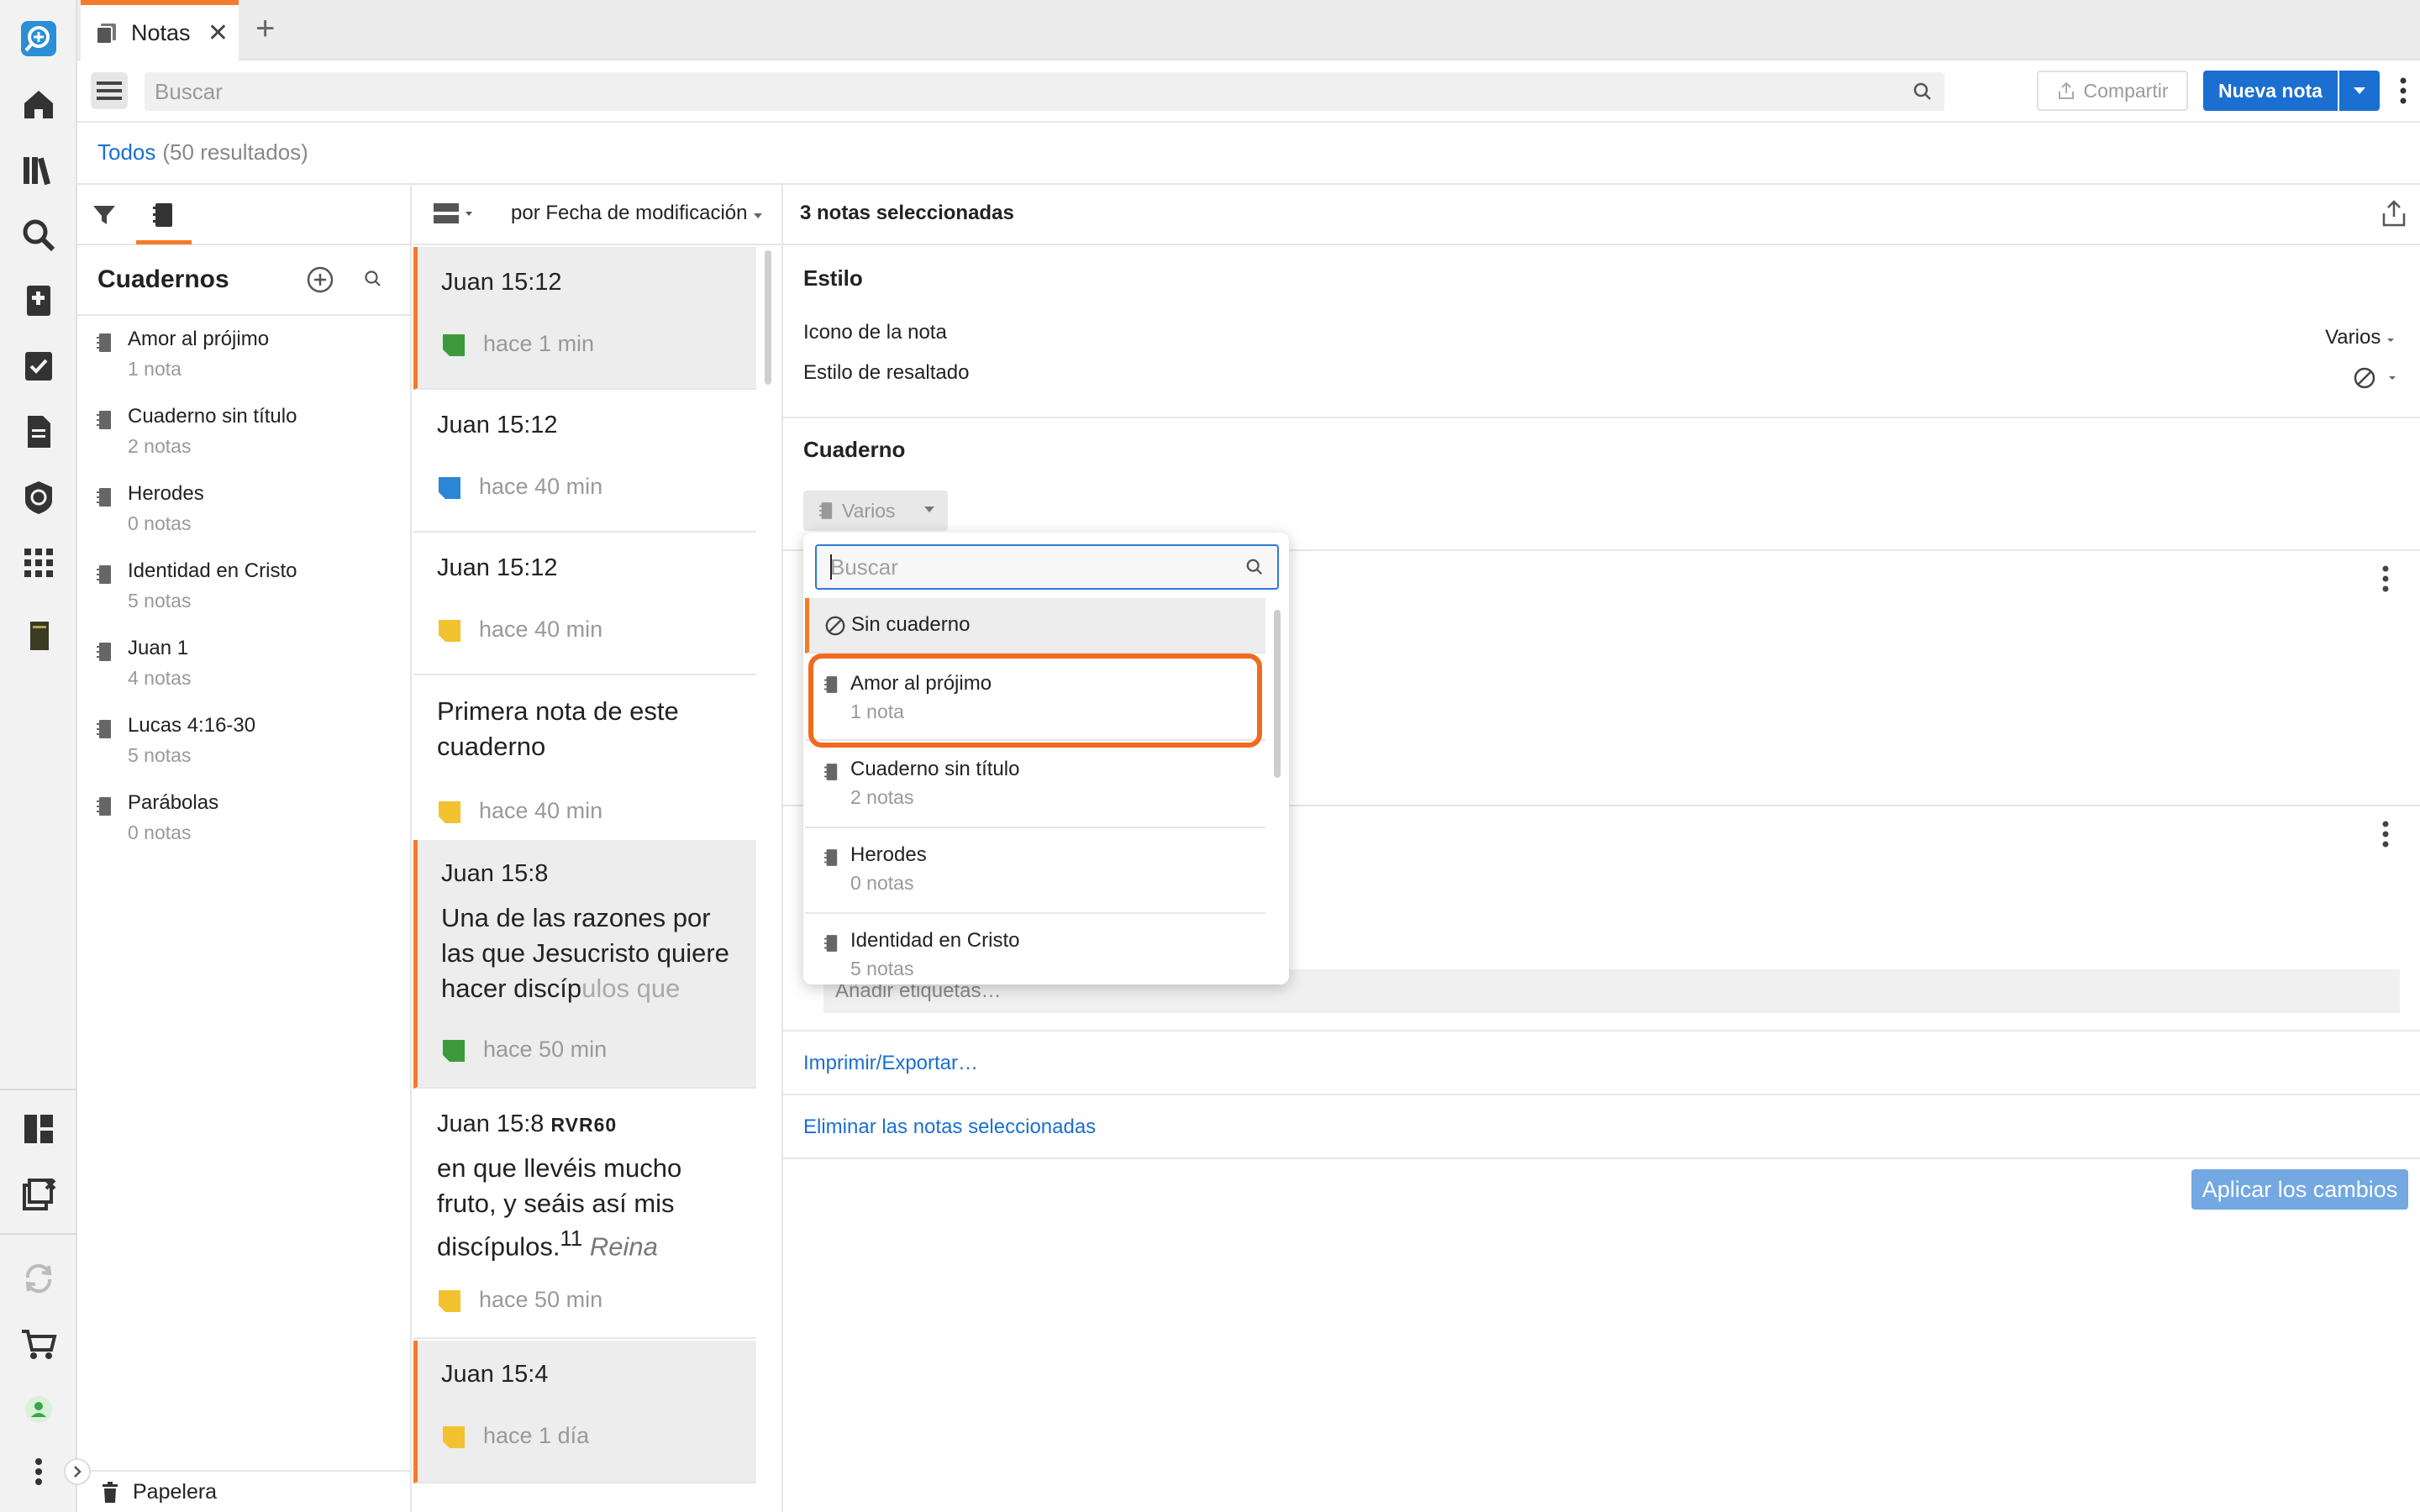 This screenshot has height=1512, width=2420. I want to click on text-cursor, so click(831, 567).